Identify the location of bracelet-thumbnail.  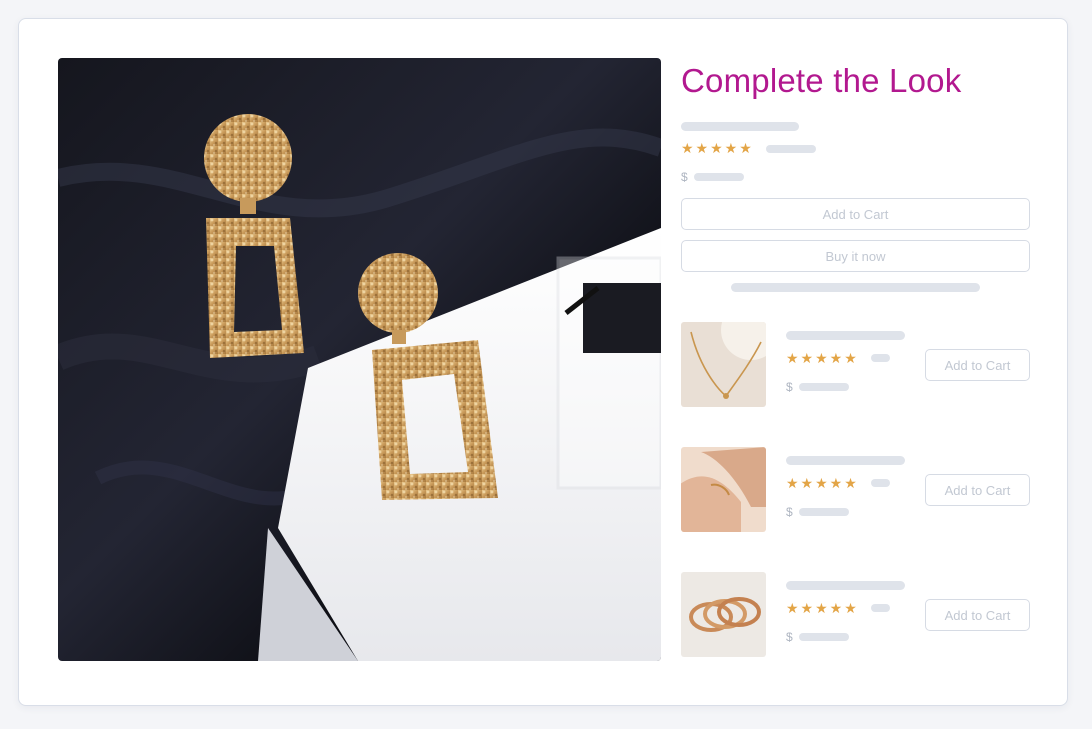
(723, 489).